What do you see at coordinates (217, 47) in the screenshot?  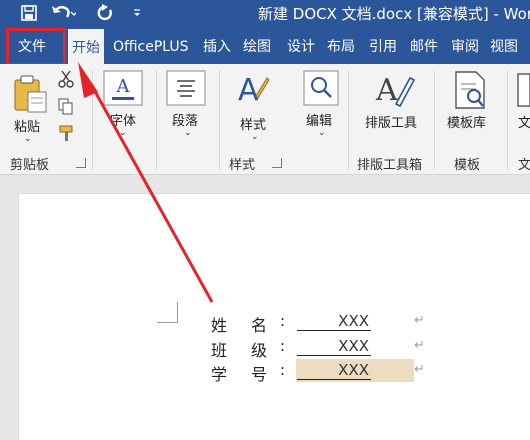 I see `tab-insert: 插入` at bounding box center [217, 47].